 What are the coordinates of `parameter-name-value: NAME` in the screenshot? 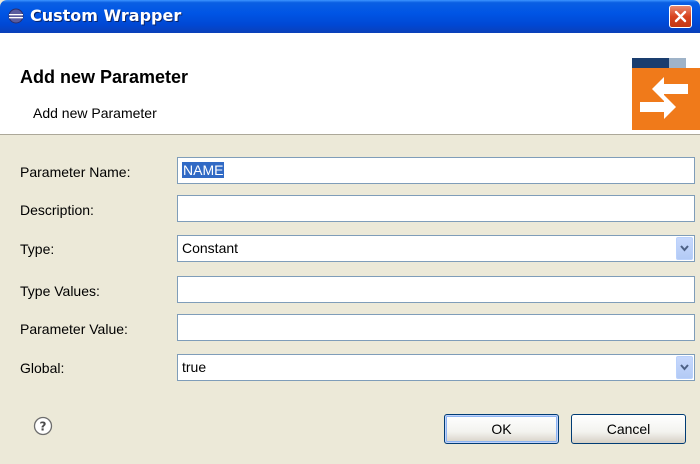 It's located at (203, 170).